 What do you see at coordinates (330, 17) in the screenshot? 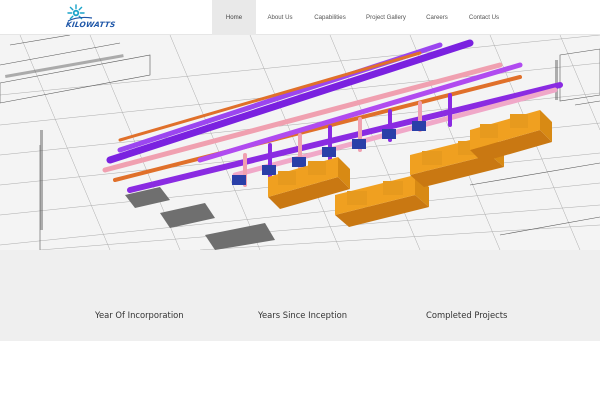
I see `nav-capabilities: Capabilities` at bounding box center [330, 17].